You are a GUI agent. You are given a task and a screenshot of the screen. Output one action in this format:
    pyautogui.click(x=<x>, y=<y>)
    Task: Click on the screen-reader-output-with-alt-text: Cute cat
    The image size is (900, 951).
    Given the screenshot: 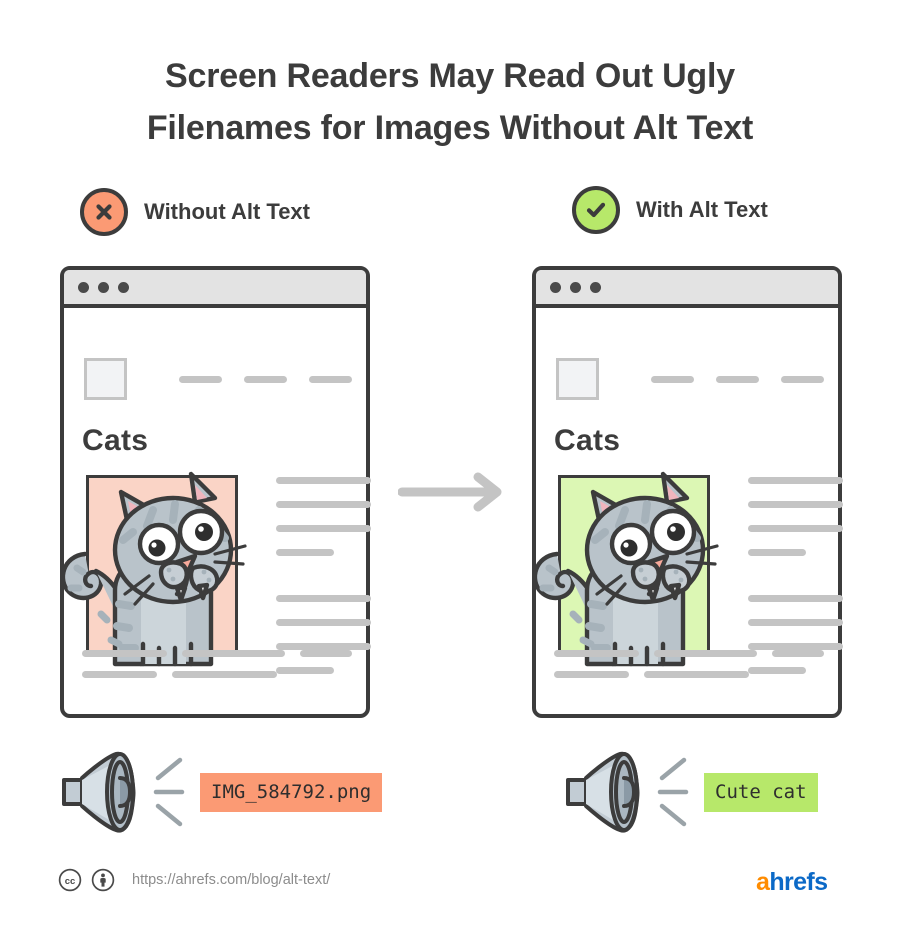 What is the action you would take?
    pyautogui.click(x=690, y=792)
    